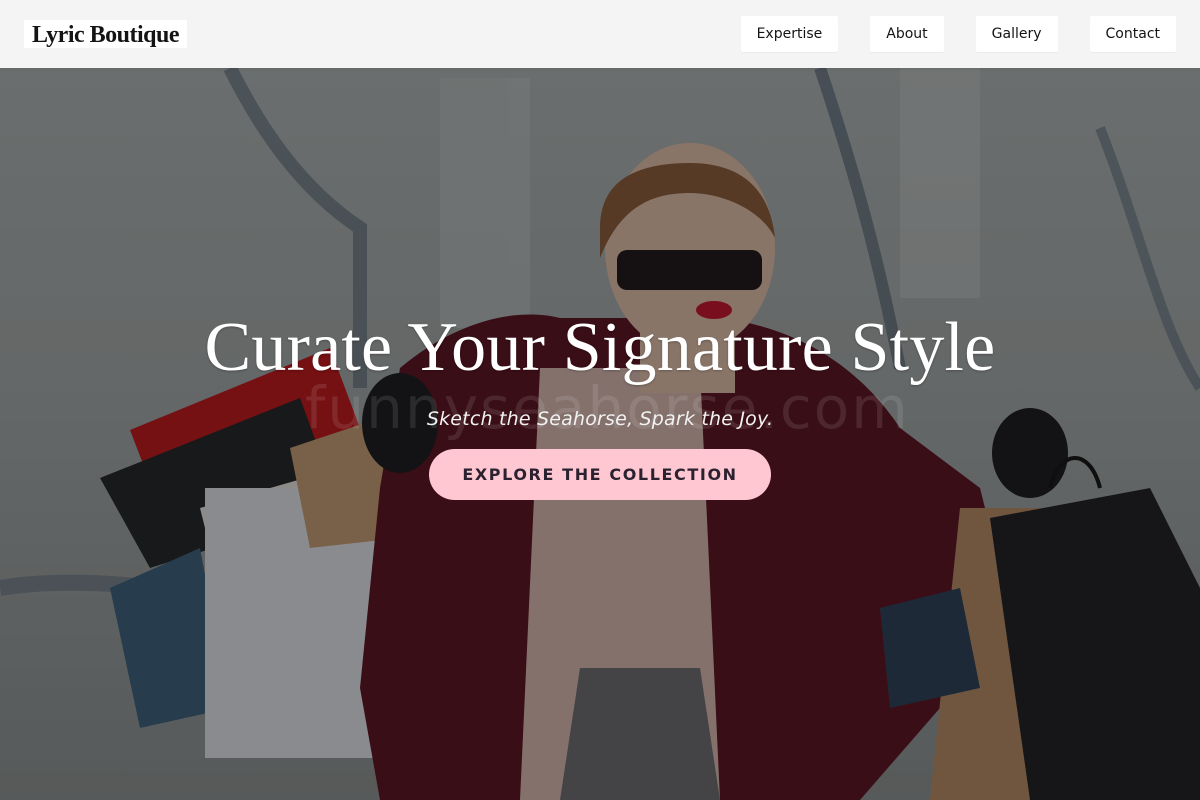  What do you see at coordinates (600, 347) in the screenshot?
I see `hero-title: Curate Your Signature Style` at bounding box center [600, 347].